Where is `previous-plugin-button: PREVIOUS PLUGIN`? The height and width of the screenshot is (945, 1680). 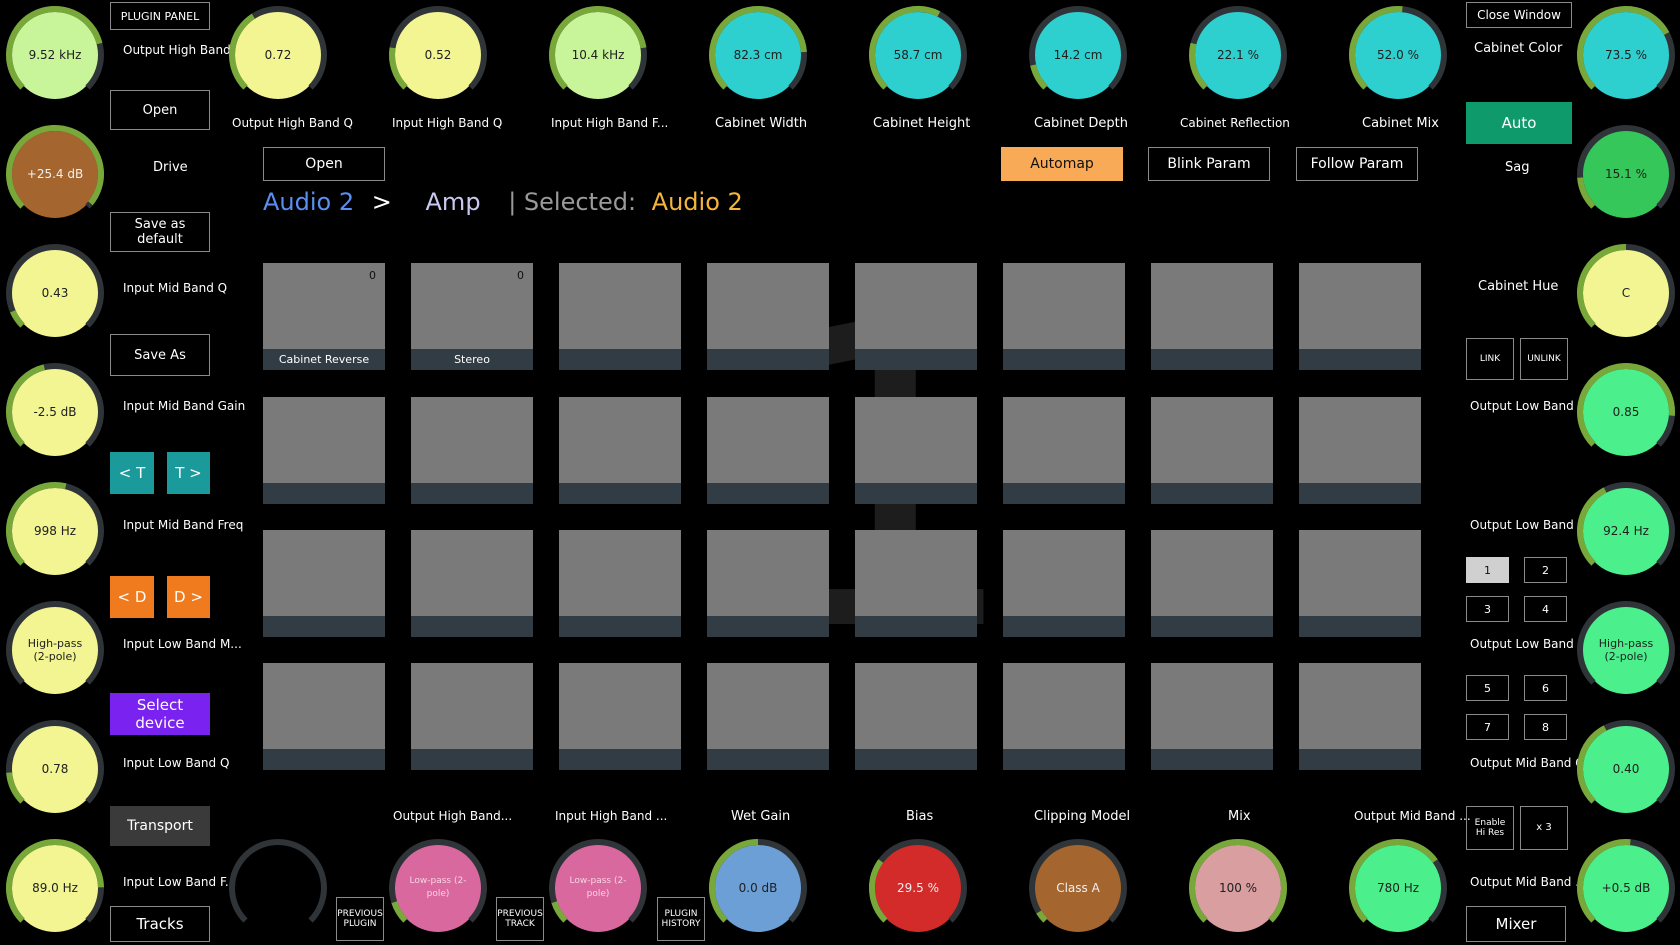
previous-plugin-button: PREVIOUS PLUGIN is located at coordinates (360, 919).